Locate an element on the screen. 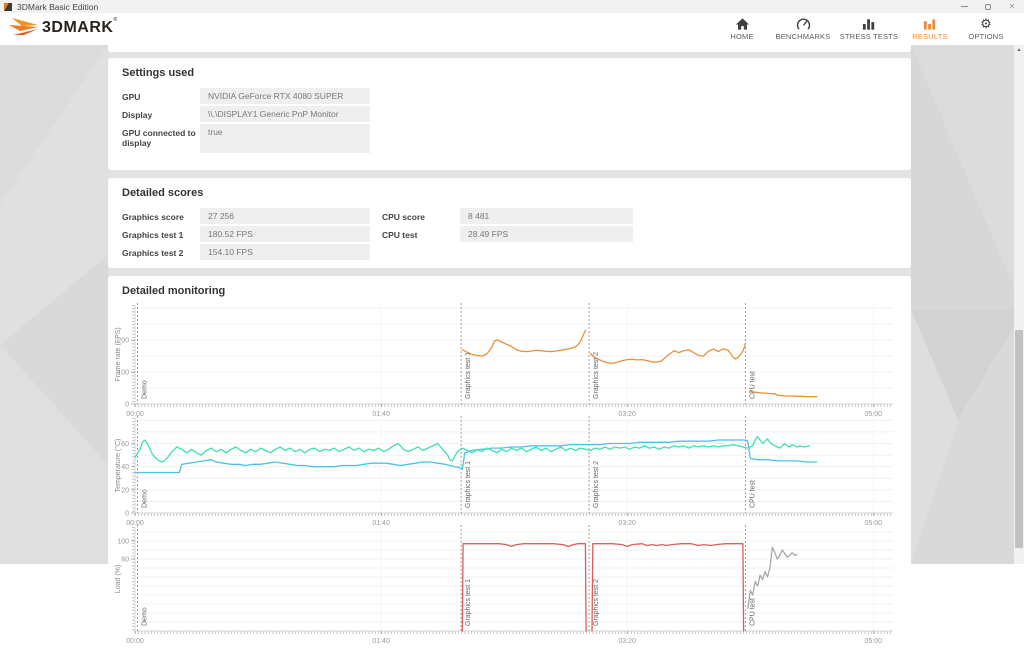  close-button: × is located at coordinates (1012, 6).